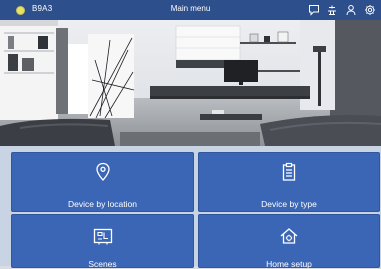 The image size is (381, 269). I want to click on page-title: Main menu, so click(190, 8).